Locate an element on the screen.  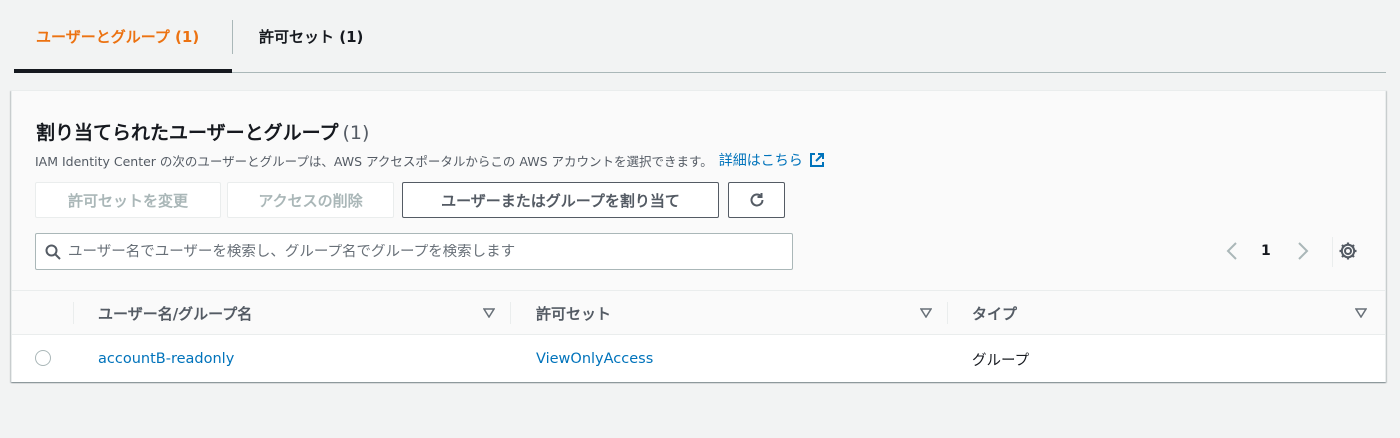
next-page-button is located at coordinates (1303, 251).